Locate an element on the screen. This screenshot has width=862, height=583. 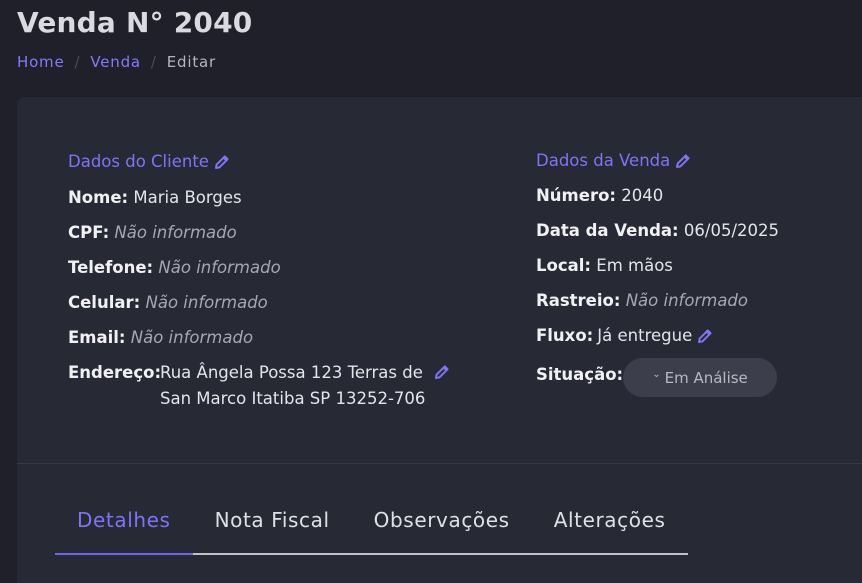
venda-local-row: Local: Em mãos is located at coordinates (604, 265).